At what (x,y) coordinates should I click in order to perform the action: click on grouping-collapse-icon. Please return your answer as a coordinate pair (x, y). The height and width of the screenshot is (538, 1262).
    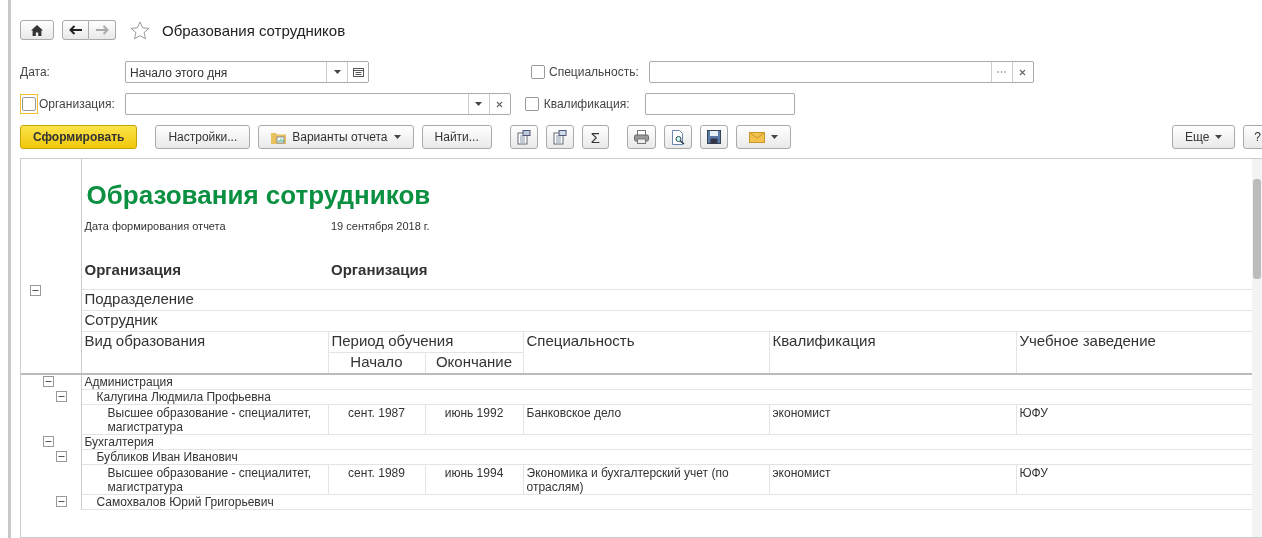
    Looking at the image, I should click on (559, 137).